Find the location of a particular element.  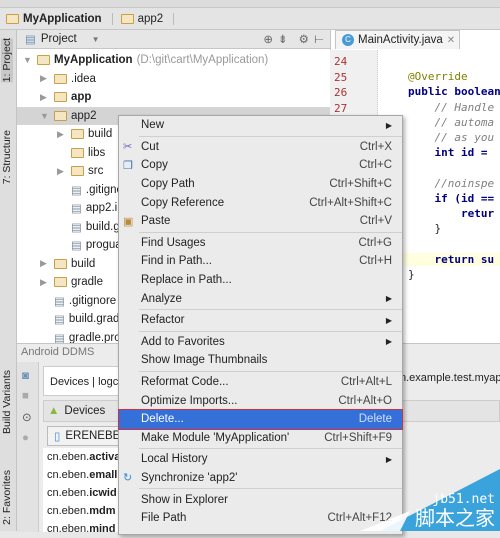

tree-item: ▶ src is located at coordinates (80, 171).